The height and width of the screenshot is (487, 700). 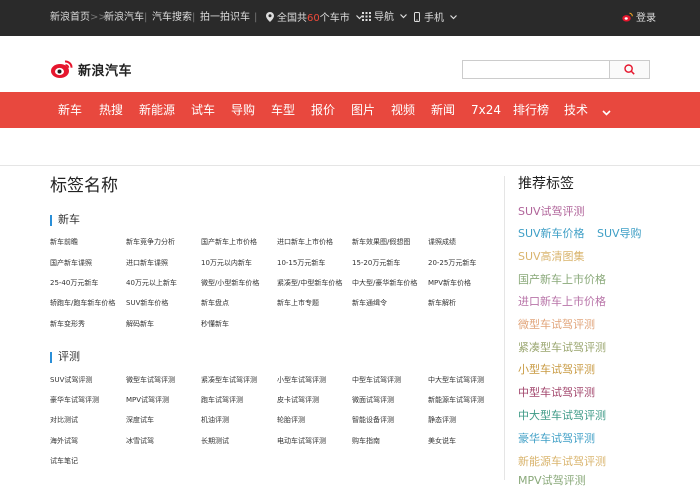 I want to click on recommended-tag: 中型车试驾评测, so click(x=556, y=392).